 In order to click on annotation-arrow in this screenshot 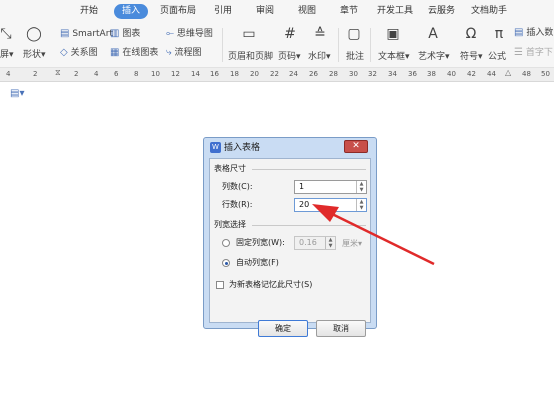, I will do `click(373, 235)`.